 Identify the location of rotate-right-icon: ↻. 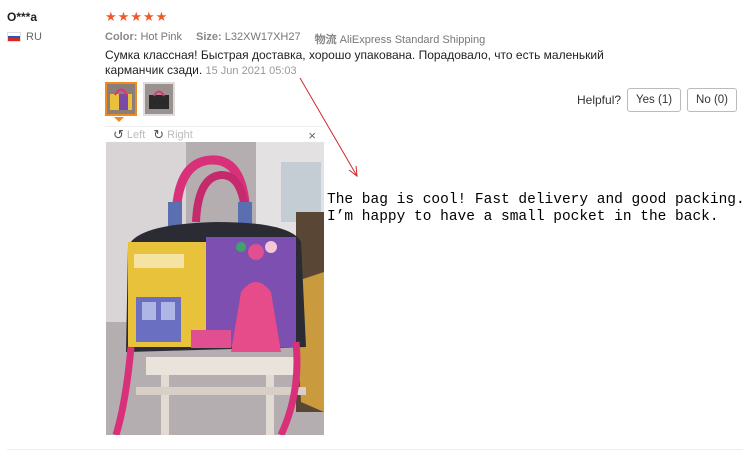
(159, 134).